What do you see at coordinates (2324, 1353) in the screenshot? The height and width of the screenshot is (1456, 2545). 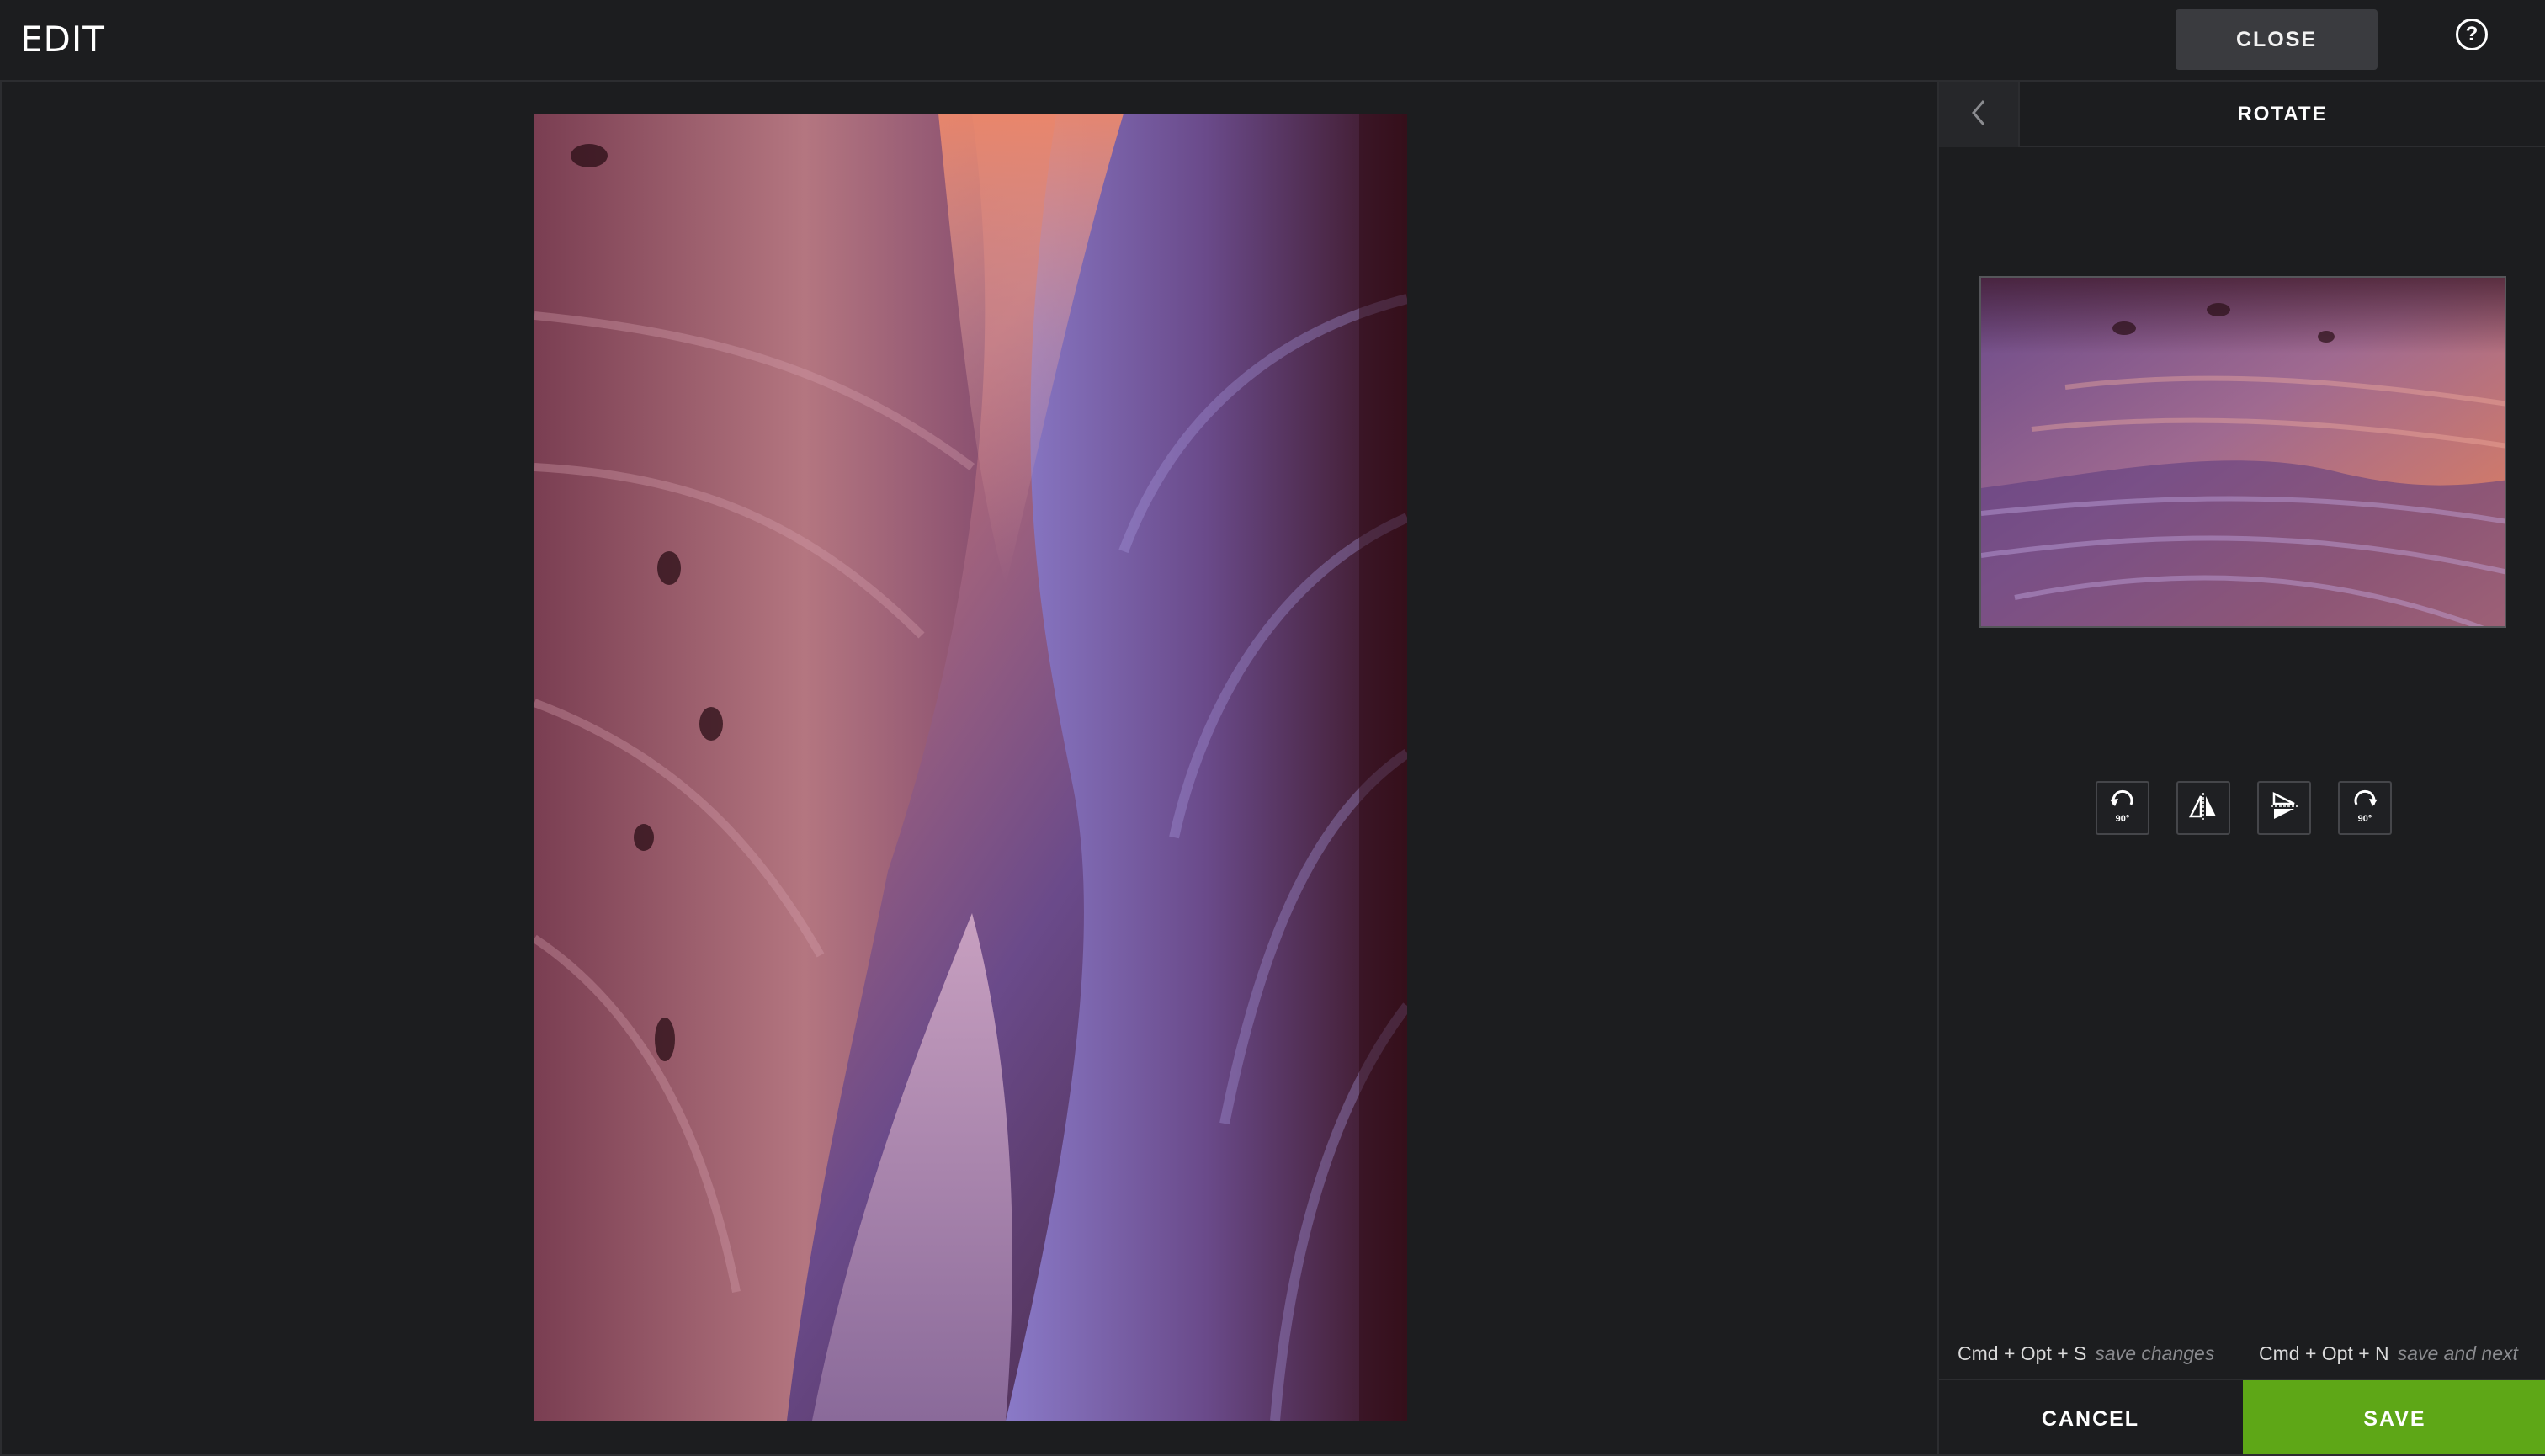 I see `shortcut-next-keys: Cmd + Opt + N` at bounding box center [2324, 1353].